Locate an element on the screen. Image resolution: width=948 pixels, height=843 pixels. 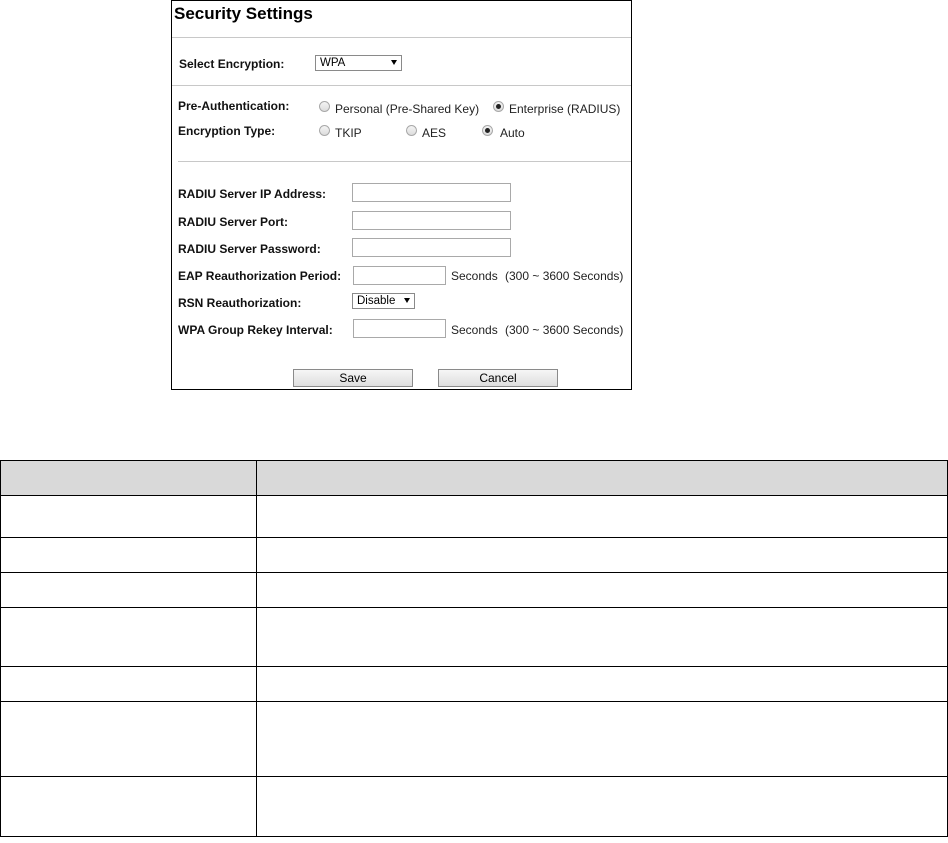
radio-personal is located at coordinates (324, 106).